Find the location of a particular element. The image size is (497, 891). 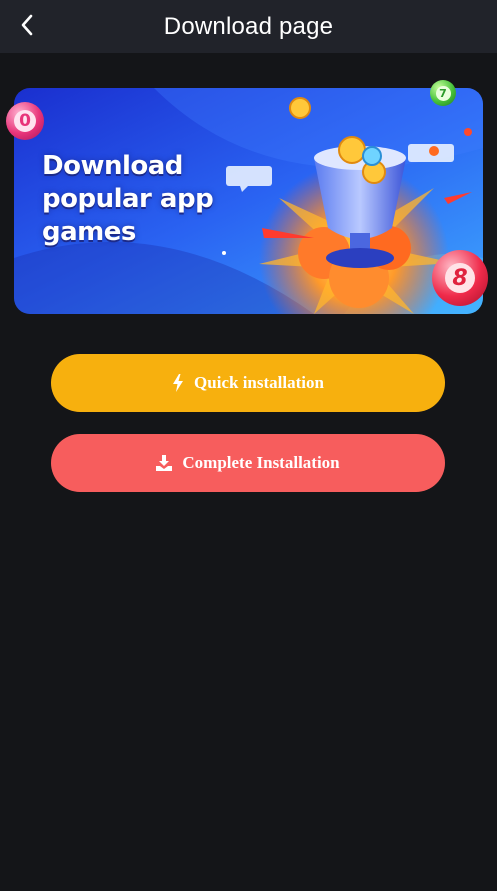

complete-installation-label: Complete Installation is located at coordinates (261, 462).